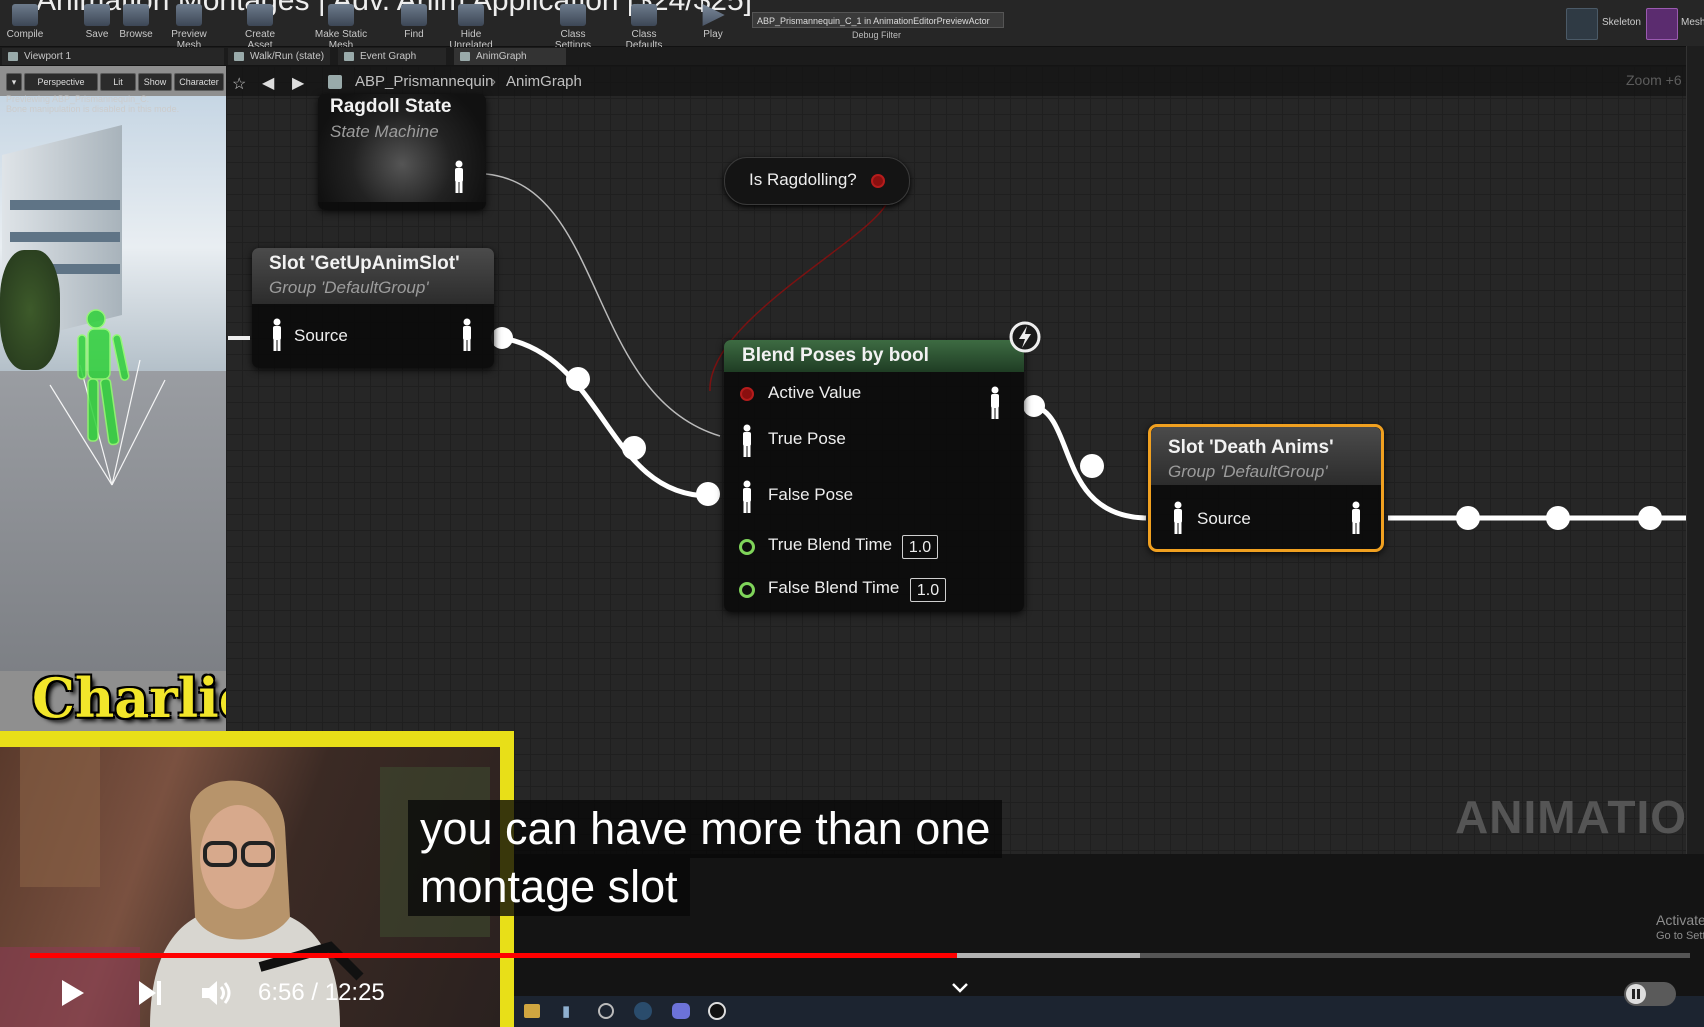 This screenshot has width=1704, height=1027. What do you see at coordinates (510, 56) in the screenshot?
I see `tab-anim-graph: AnimGraph` at bounding box center [510, 56].